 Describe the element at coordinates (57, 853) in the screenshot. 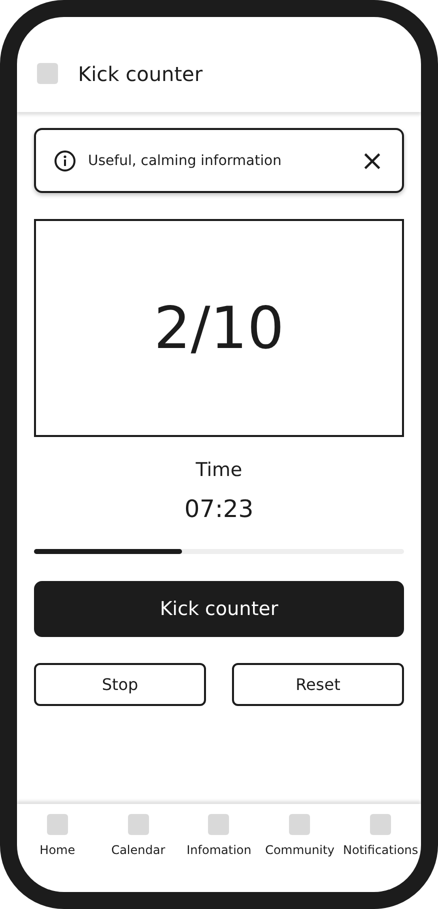

I see `nav-item: Home` at that location.